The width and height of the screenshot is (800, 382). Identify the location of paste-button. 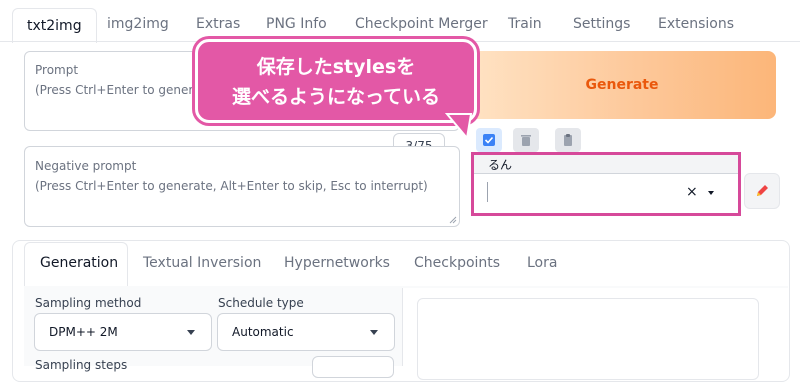
(489, 140).